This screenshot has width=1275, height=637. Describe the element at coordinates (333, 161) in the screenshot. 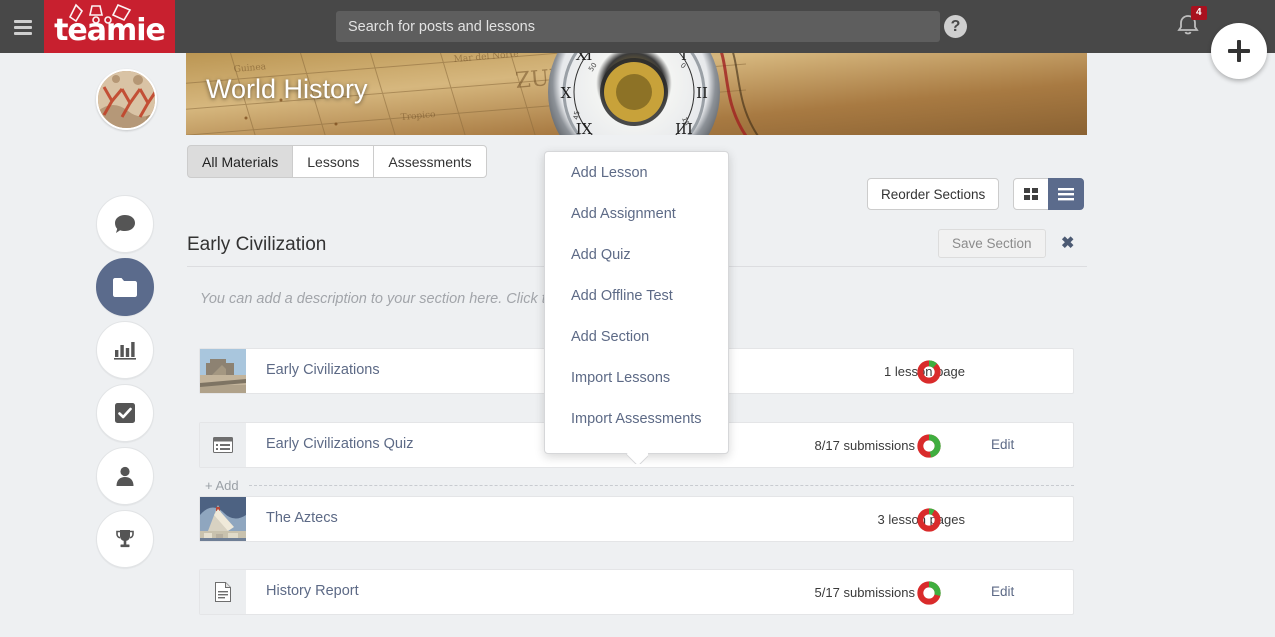

I see `tab-lessons: Lessons` at that location.